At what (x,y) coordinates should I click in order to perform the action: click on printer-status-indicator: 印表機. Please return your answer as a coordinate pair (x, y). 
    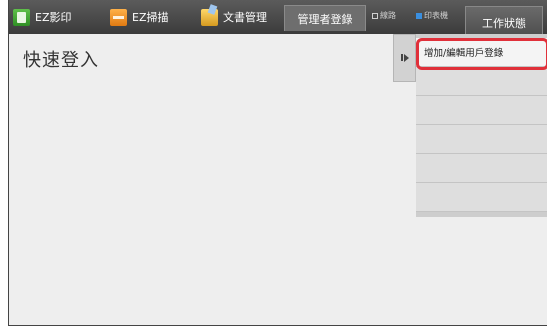
    Looking at the image, I should click on (432, 15).